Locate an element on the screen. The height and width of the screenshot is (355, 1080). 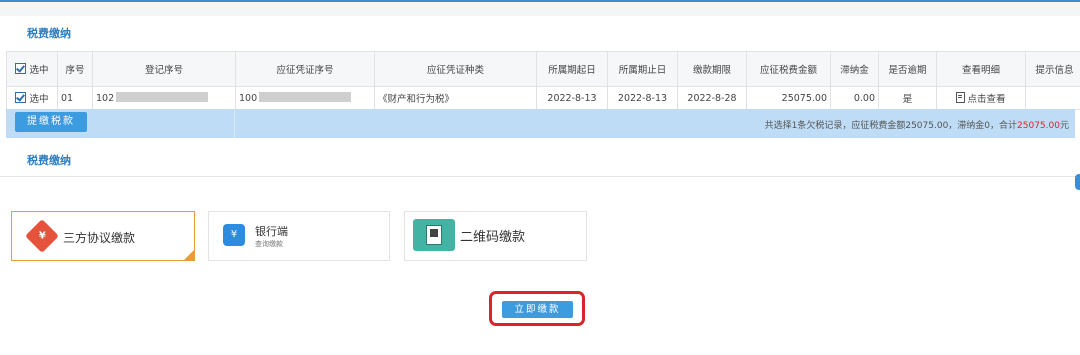
header-overdue: 是否逾期 is located at coordinates (907, 69).